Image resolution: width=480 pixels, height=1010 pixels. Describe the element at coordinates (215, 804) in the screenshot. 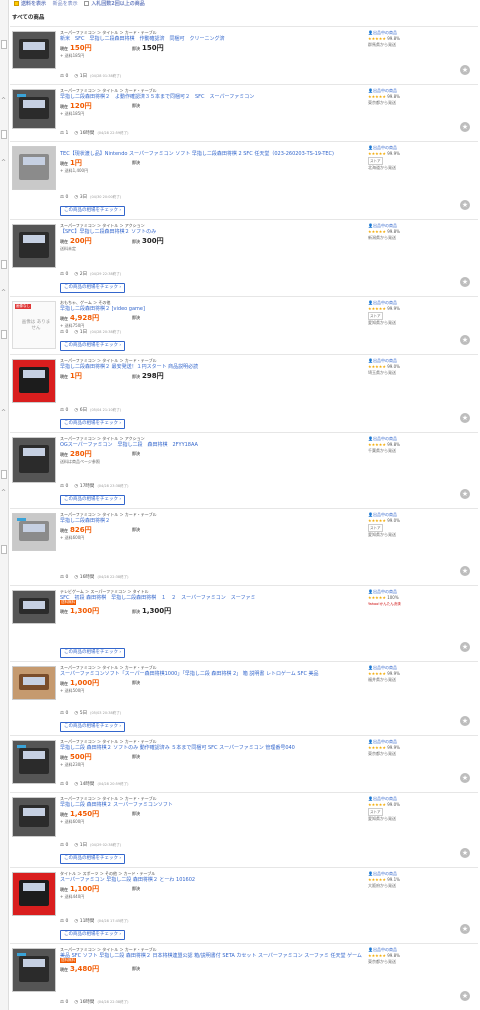

I see `item-title-link: 早指し二段 森田将棋２ スーパーファミコンソフト` at that location.